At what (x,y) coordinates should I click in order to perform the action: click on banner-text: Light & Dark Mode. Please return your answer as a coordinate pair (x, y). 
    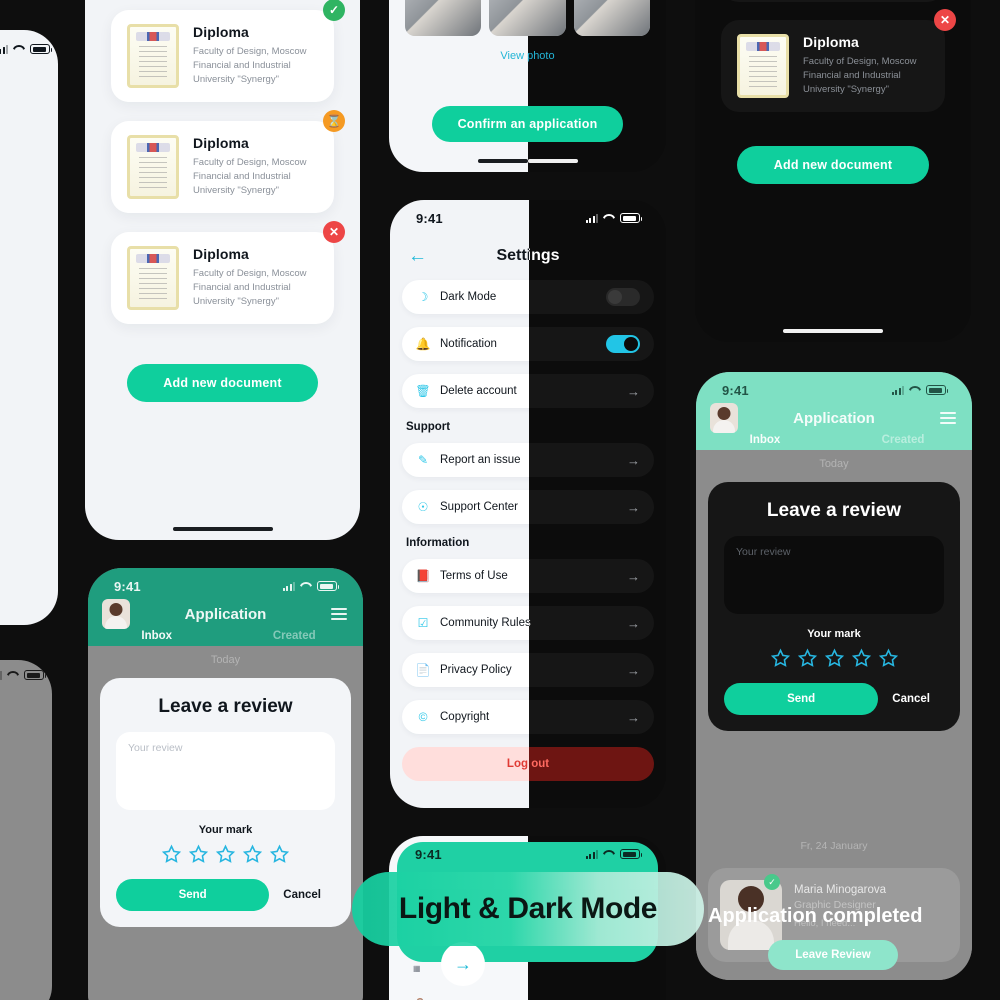
    Looking at the image, I should click on (528, 908).